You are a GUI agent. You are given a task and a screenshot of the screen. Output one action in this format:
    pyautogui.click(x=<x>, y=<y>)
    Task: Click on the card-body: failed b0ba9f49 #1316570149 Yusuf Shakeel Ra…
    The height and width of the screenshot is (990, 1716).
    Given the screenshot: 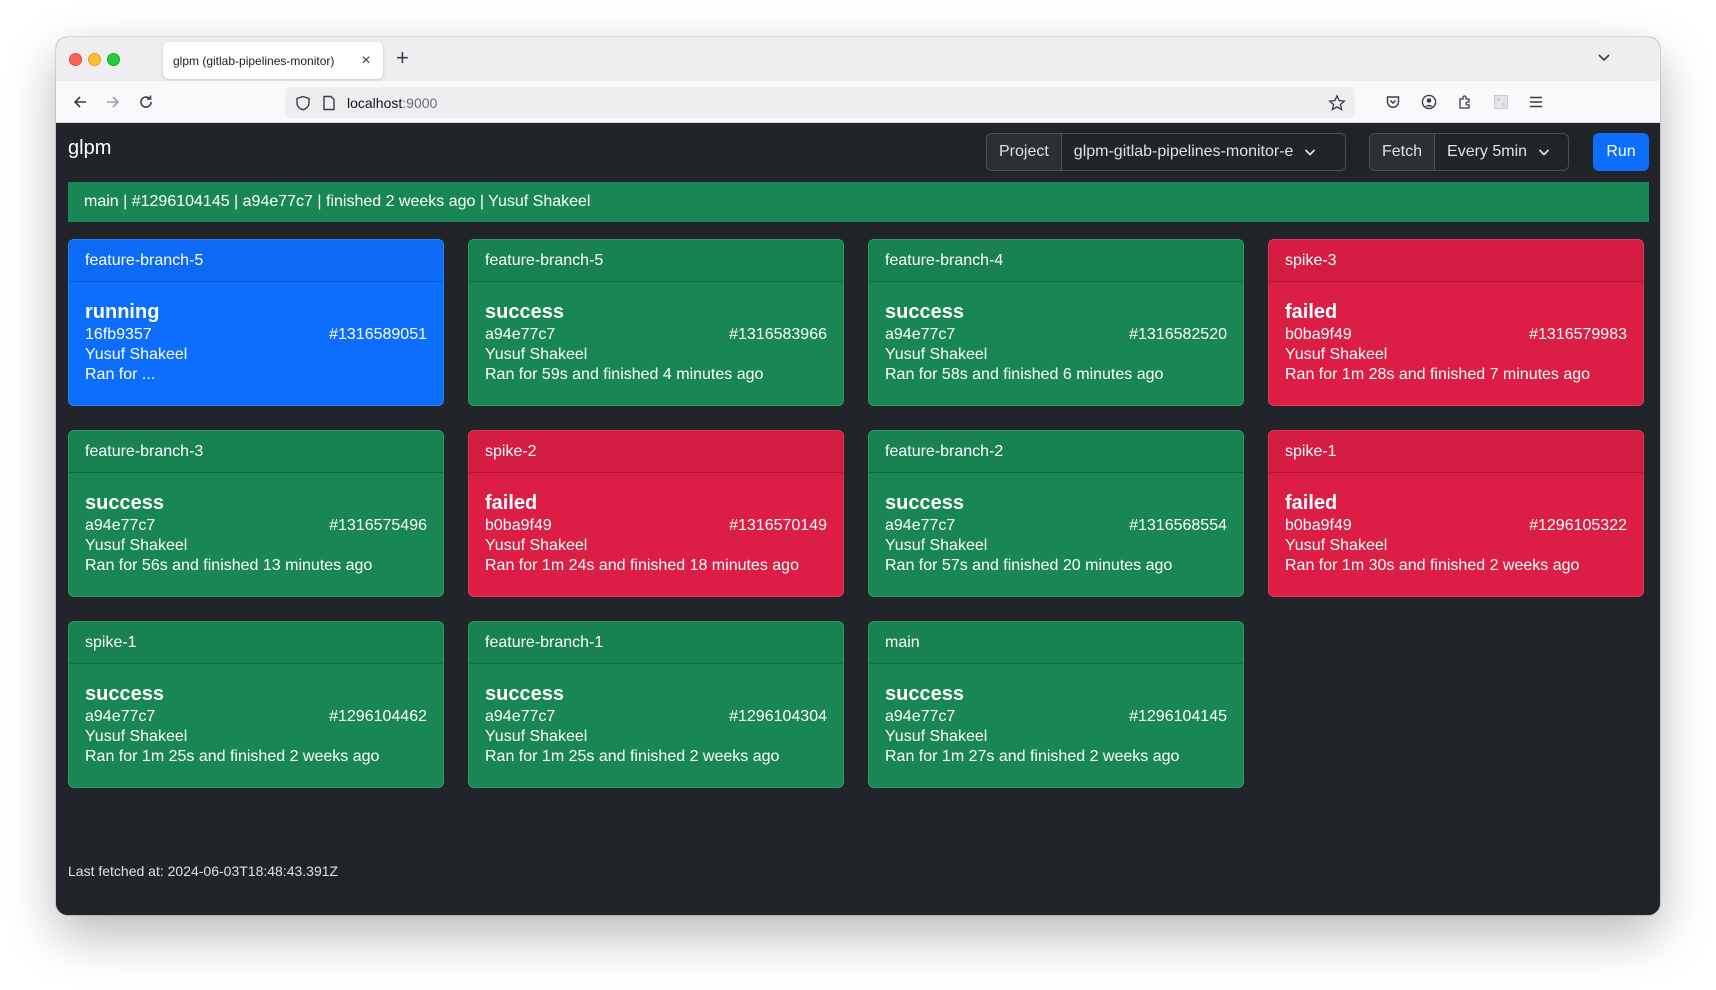 What is the action you would take?
    pyautogui.click(x=656, y=524)
    